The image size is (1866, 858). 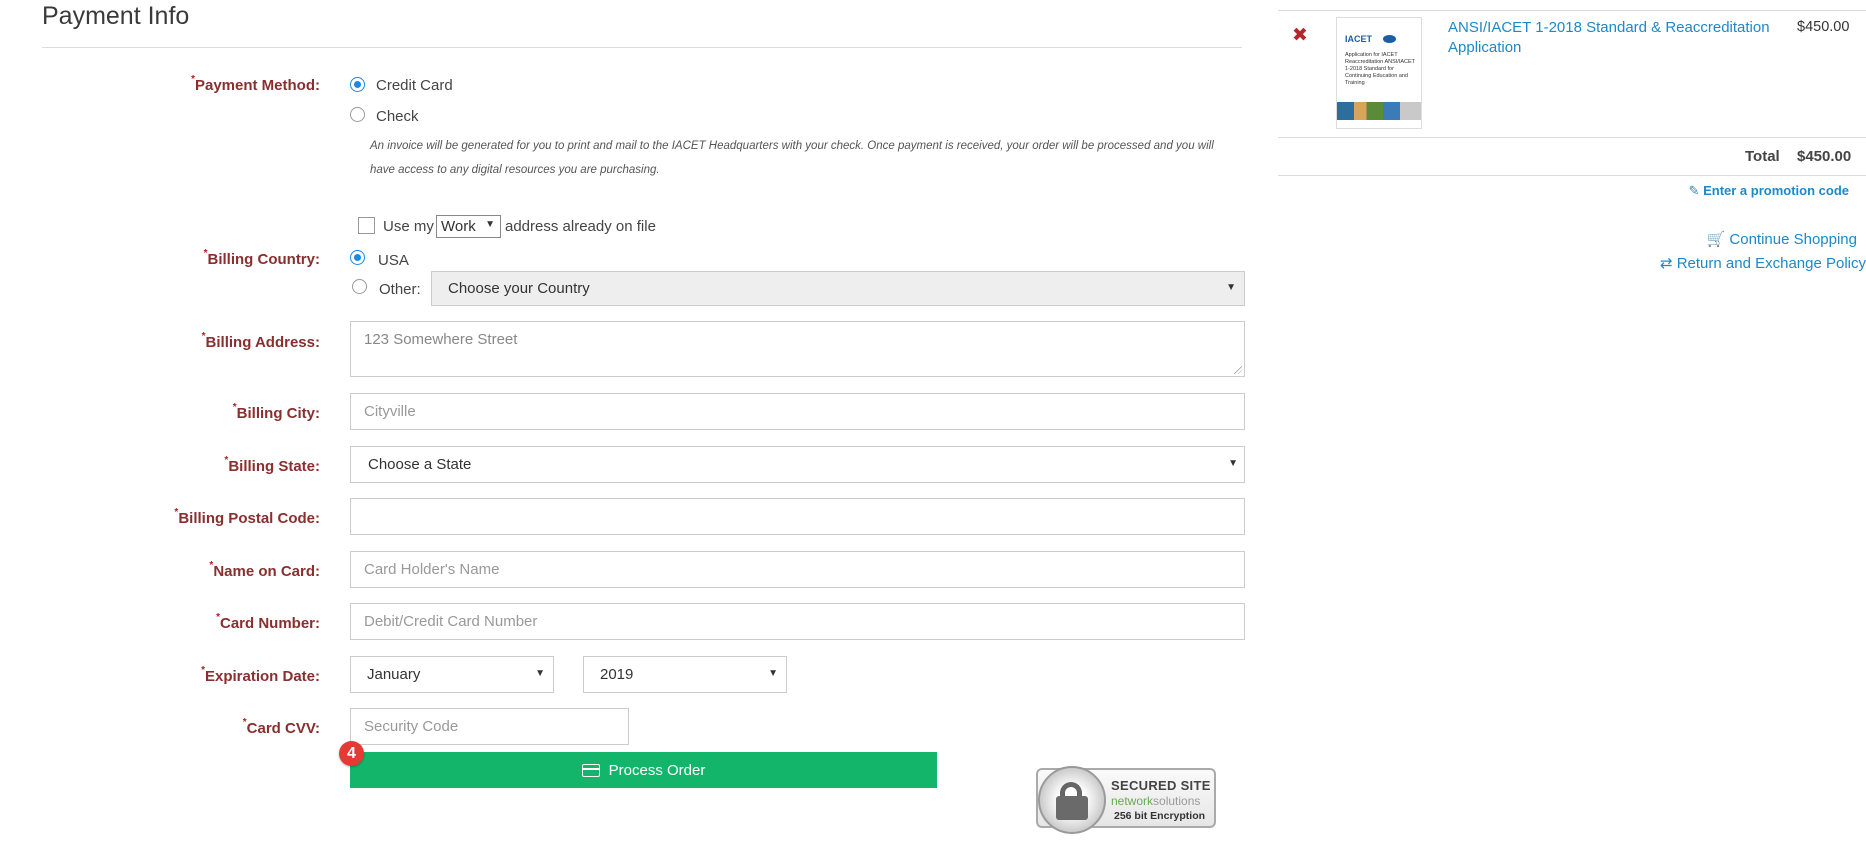 What do you see at coordinates (1160, 816) in the screenshot?
I see `seal-encryption: 256 bit Encryption` at bounding box center [1160, 816].